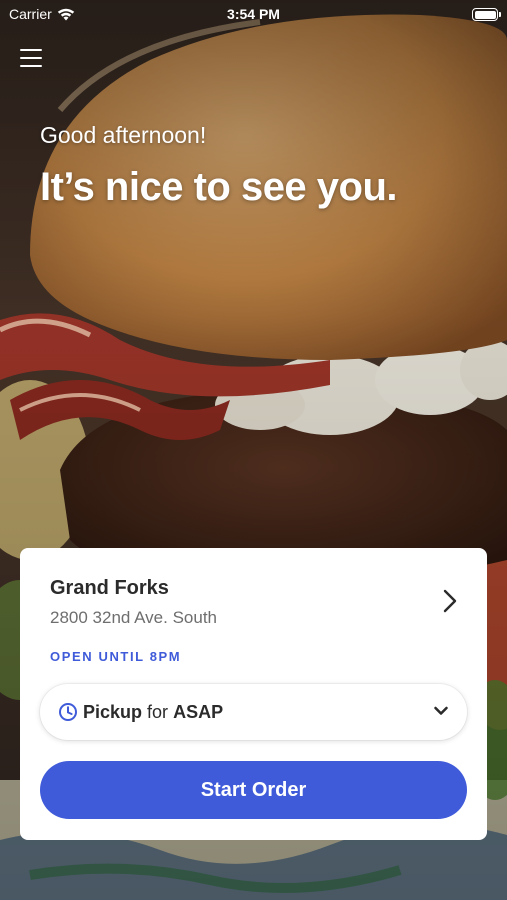 This screenshot has height=900, width=507. Describe the element at coordinates (133, 618) in the screenshot. I see `store-address: 2800 32nd Ave. South` at that location.